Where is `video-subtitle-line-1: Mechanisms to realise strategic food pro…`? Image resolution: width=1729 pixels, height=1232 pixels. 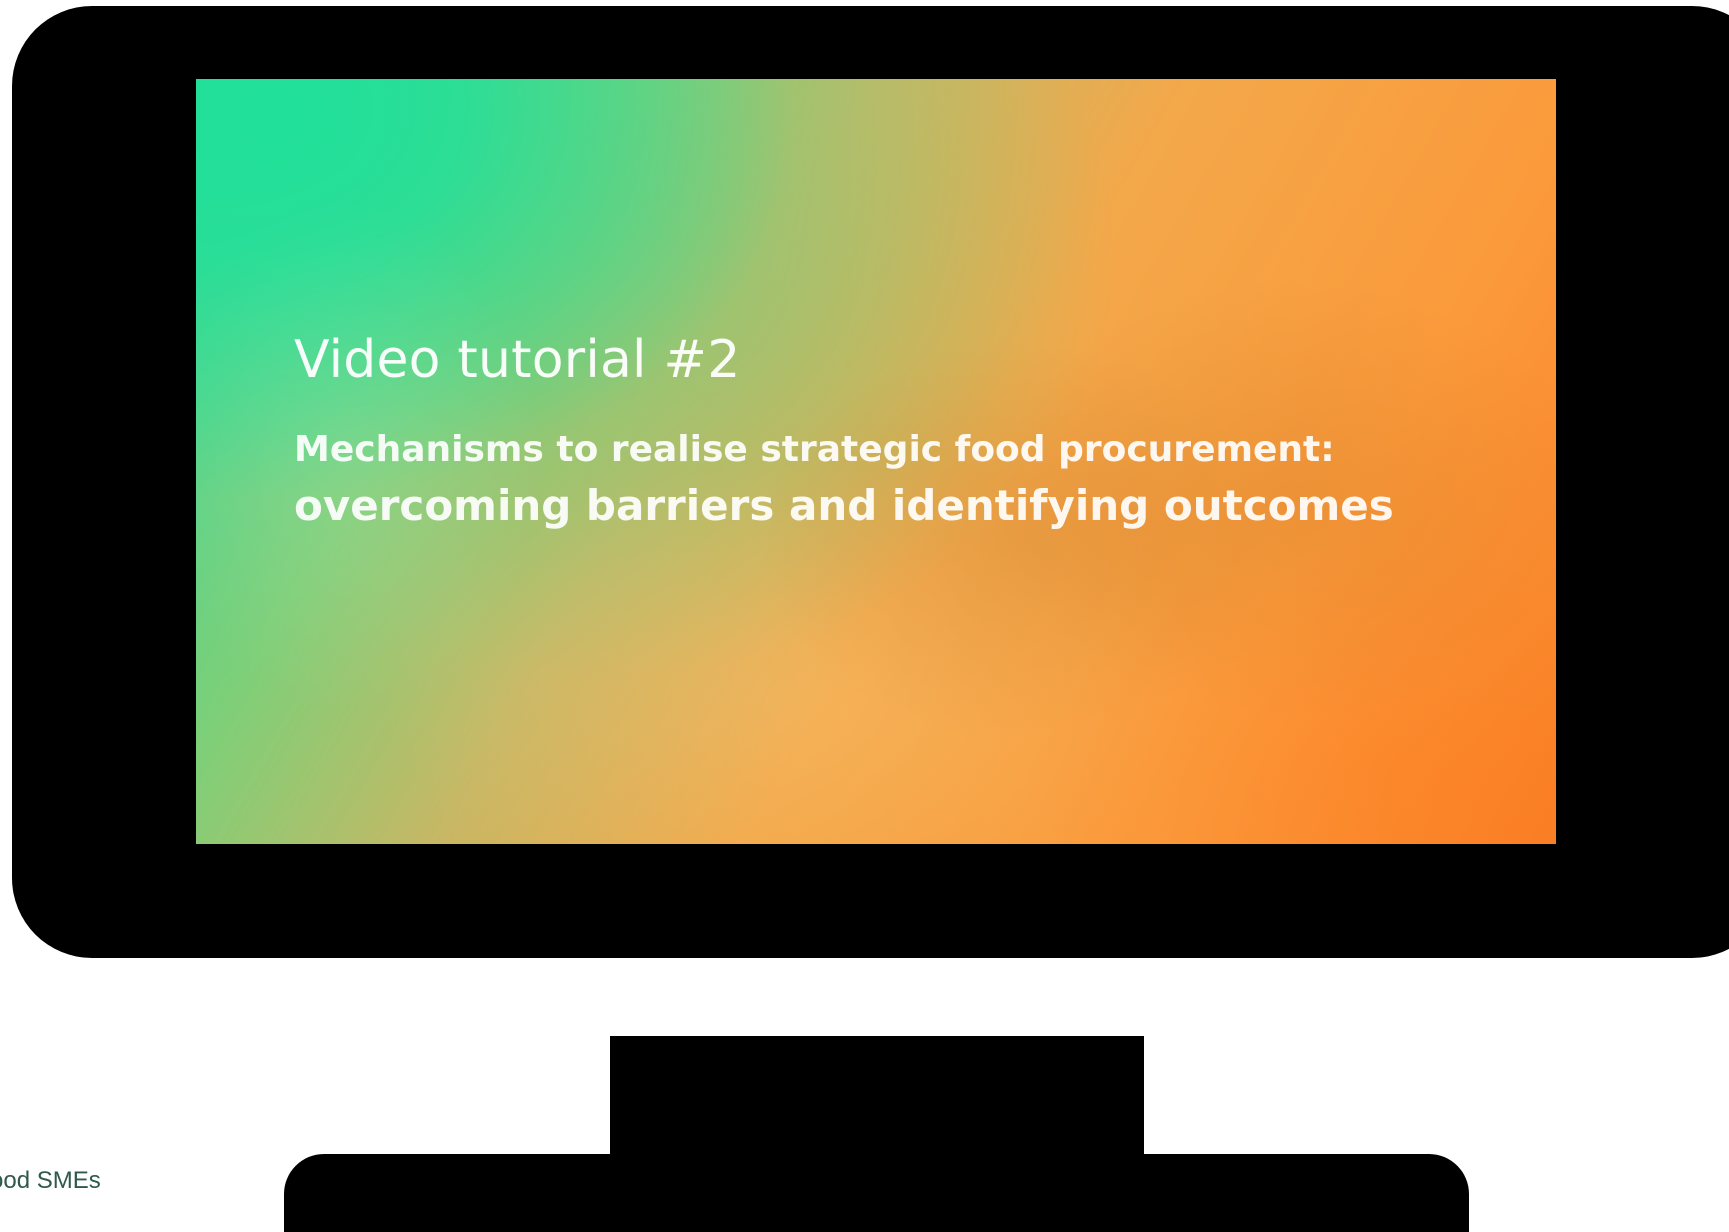
video-subtitle-line-1: Mechanisms to realise strategic food pro… is located at coordinates (814, 449).